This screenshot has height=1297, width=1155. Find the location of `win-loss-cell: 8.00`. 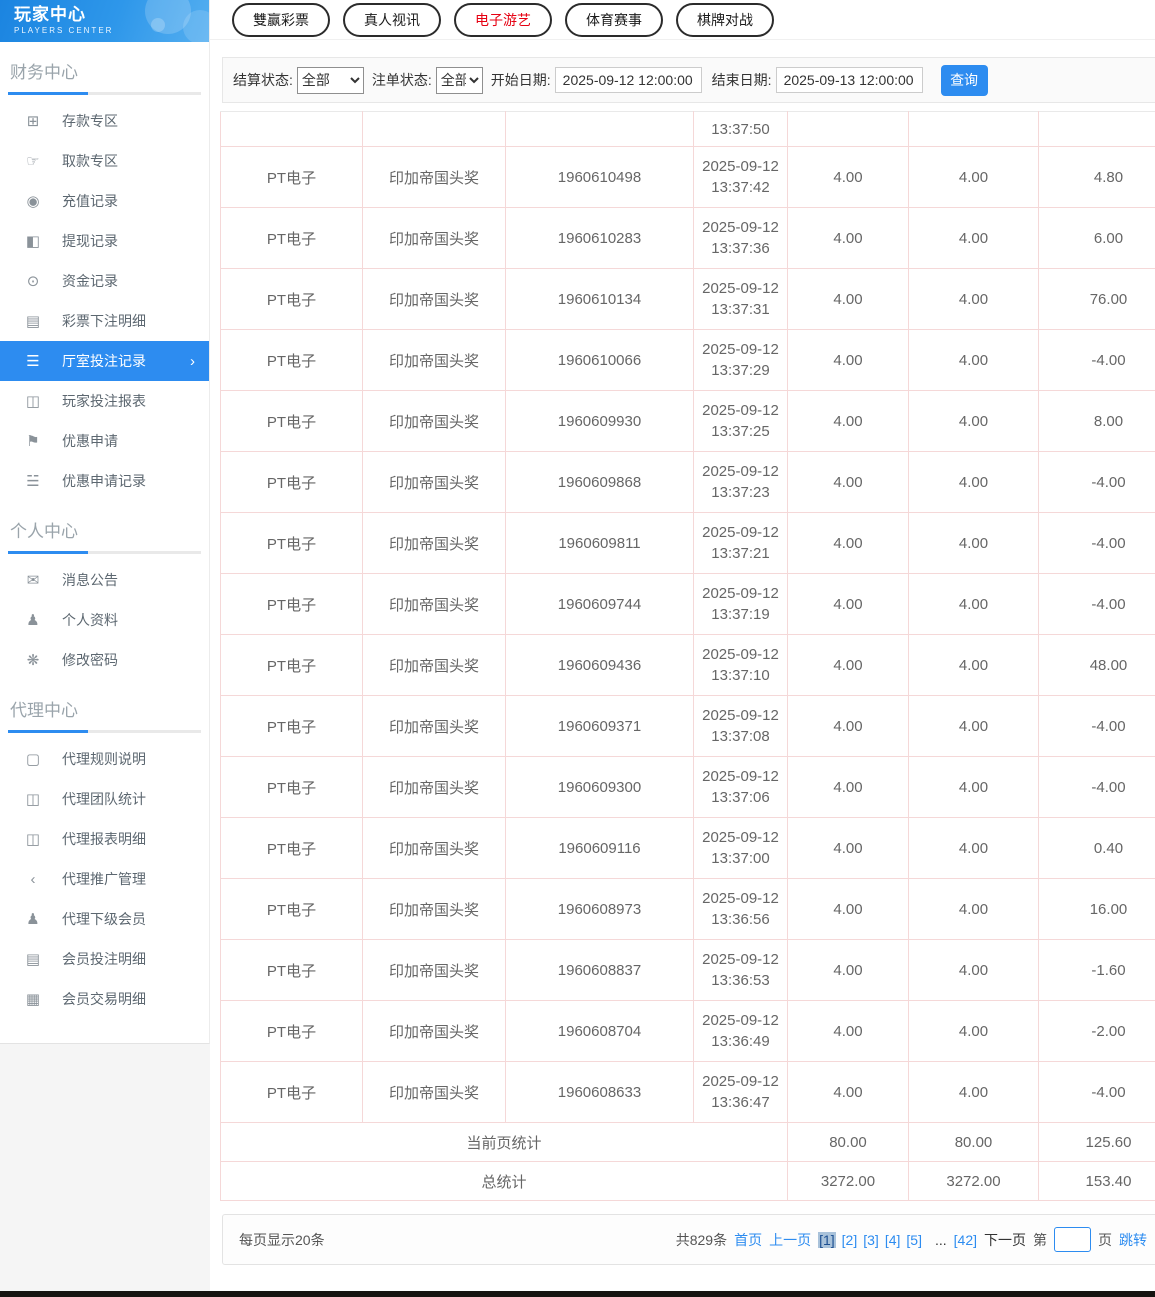

win-loss-cell: 8.00 is located at coordinates (1096, 421).